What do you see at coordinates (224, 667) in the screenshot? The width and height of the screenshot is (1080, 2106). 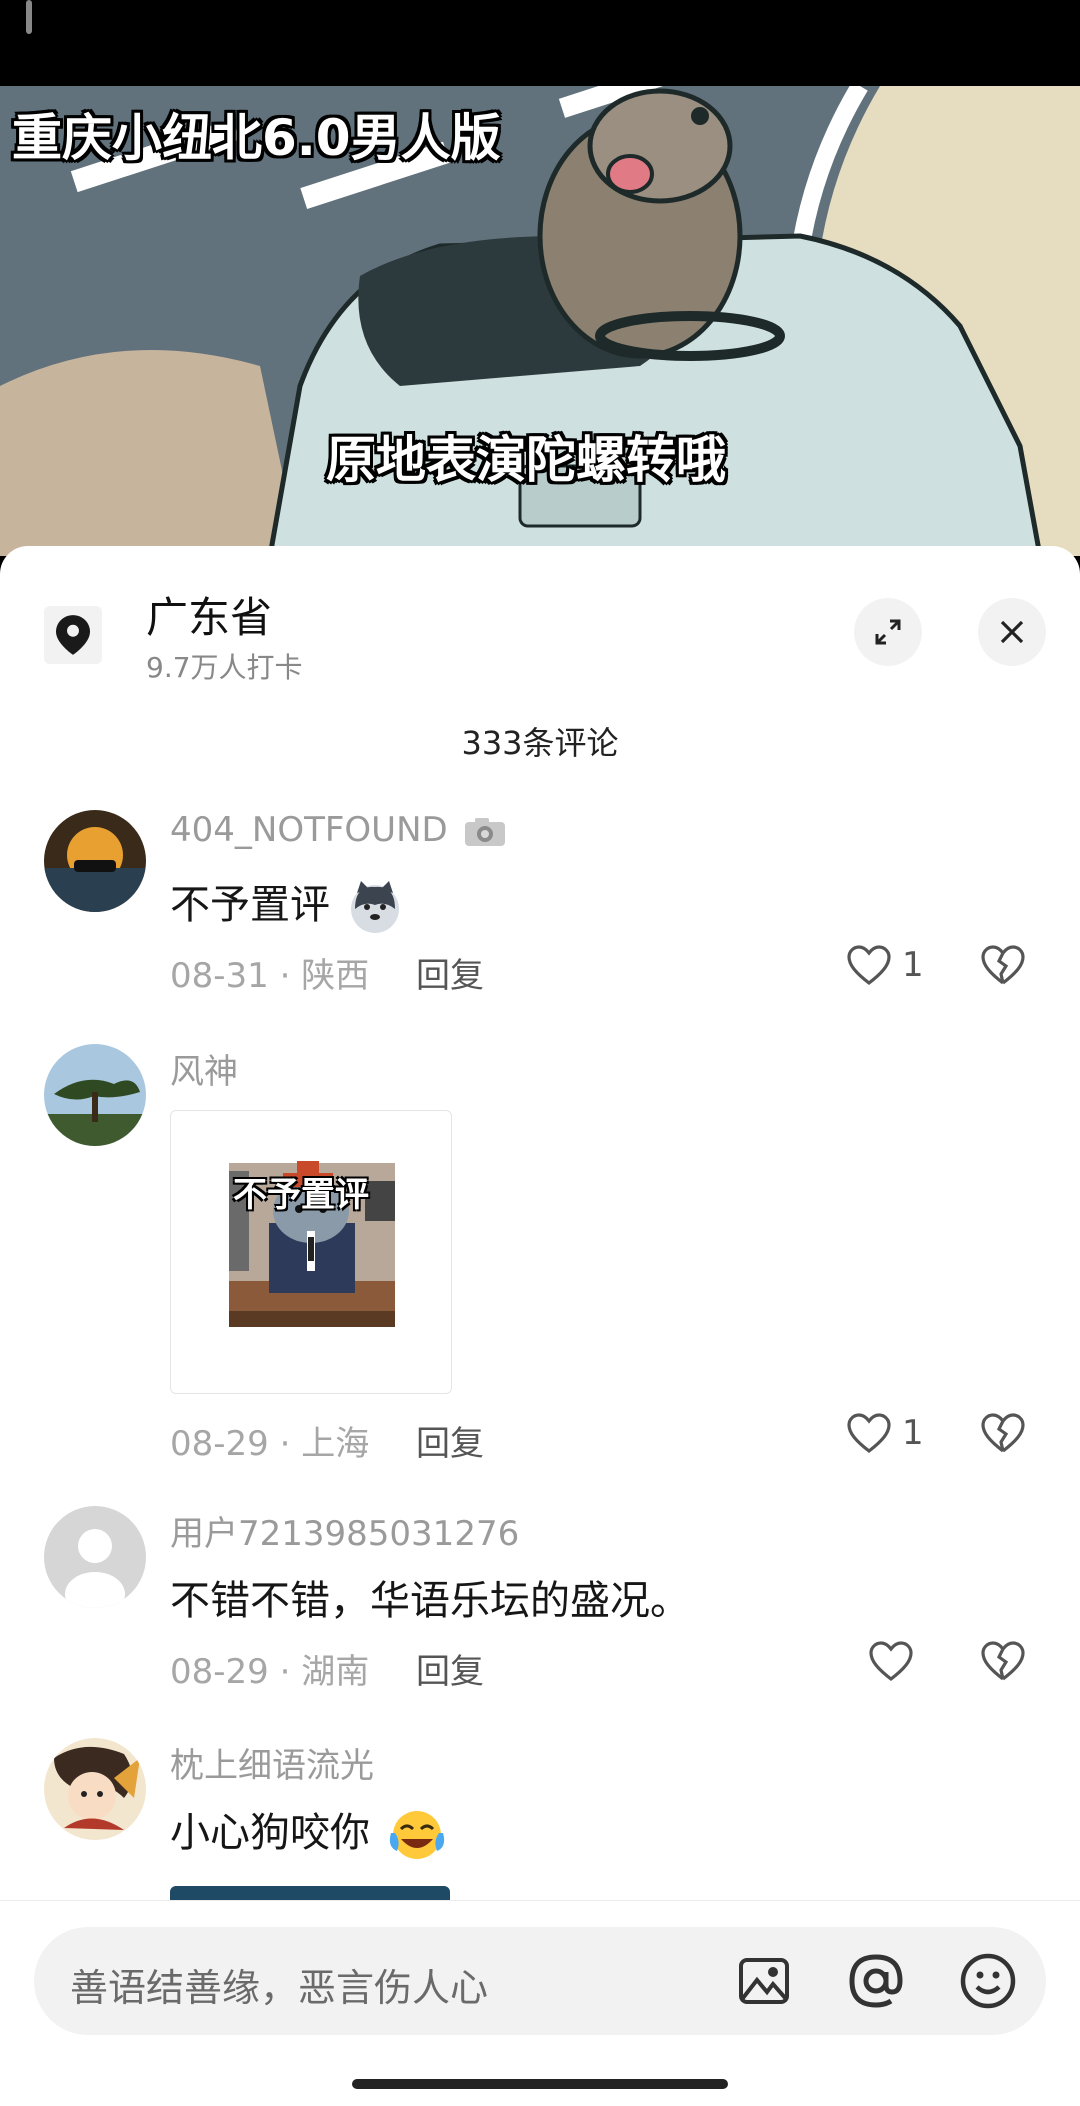 I see `location-checkins: 9.7万人打卡` at bounding box center [224, 667].